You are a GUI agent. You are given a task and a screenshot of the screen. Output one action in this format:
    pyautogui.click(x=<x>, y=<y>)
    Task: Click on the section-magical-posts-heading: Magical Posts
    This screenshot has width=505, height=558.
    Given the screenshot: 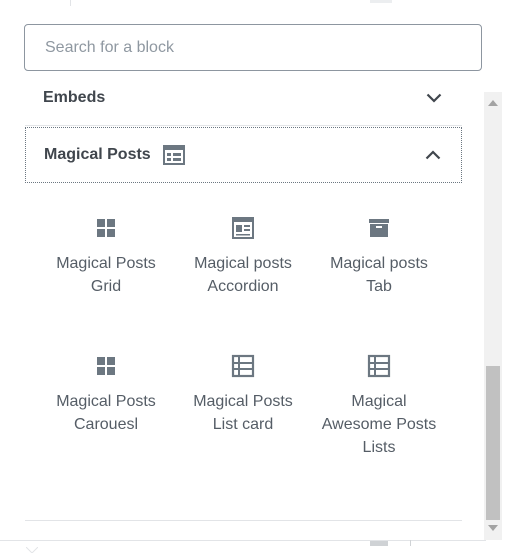 What is the action you would take?
    pyautogui.click(x=114, y=155)
    